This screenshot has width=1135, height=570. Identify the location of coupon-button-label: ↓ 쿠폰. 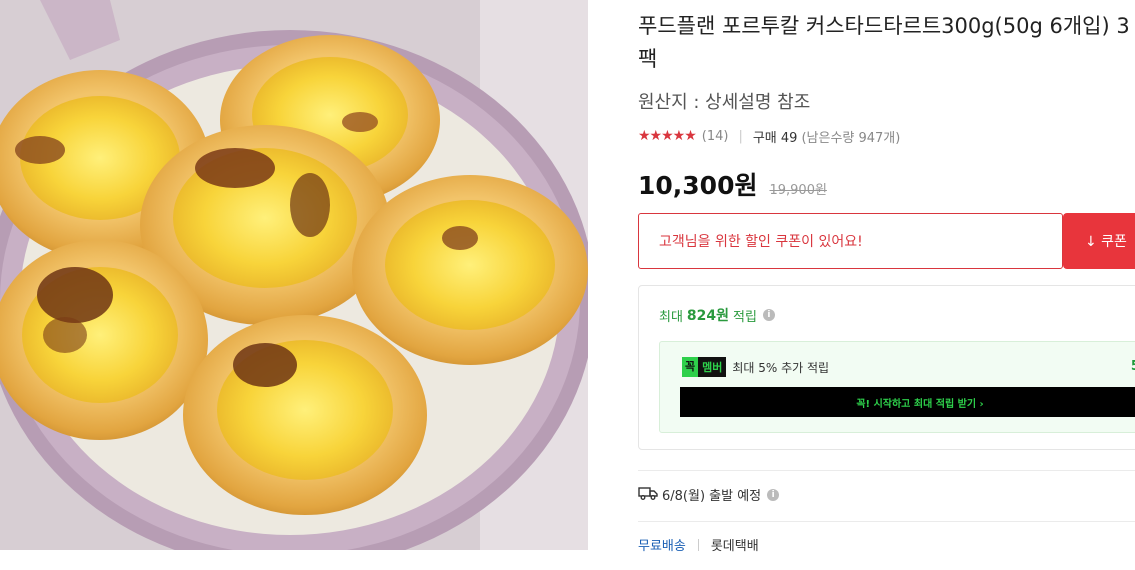
(1106, 242).